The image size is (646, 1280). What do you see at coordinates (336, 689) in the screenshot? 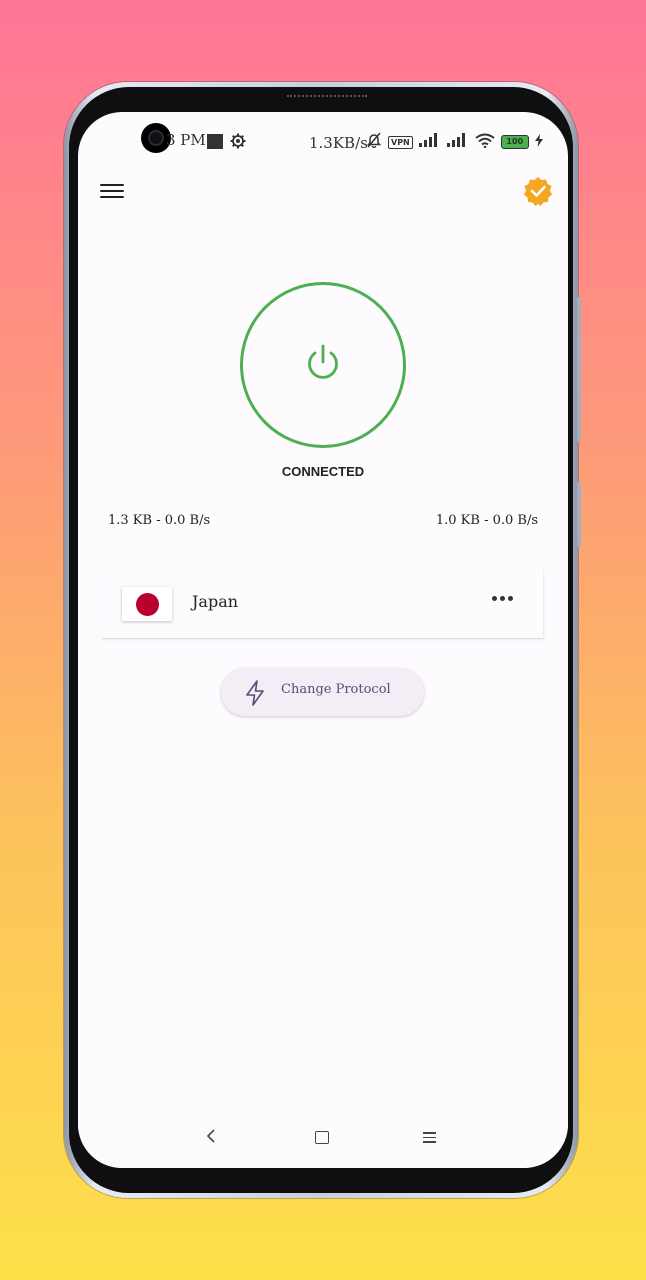
I see `change-protocol-label: Change Protocol` at bounding box center [336, 689].